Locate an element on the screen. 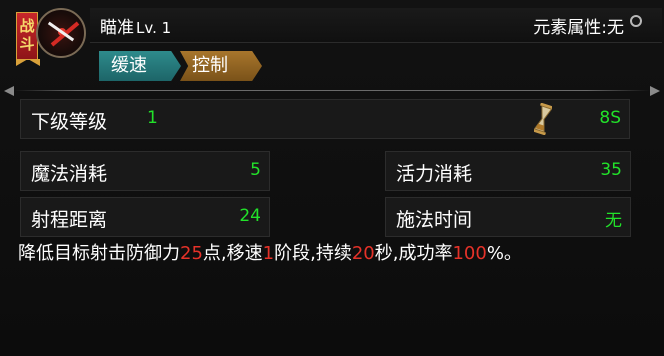 The width and height of the screenshot is (664, 356). battle-badge-text: 战斗 is located at coordinates (27, 35).